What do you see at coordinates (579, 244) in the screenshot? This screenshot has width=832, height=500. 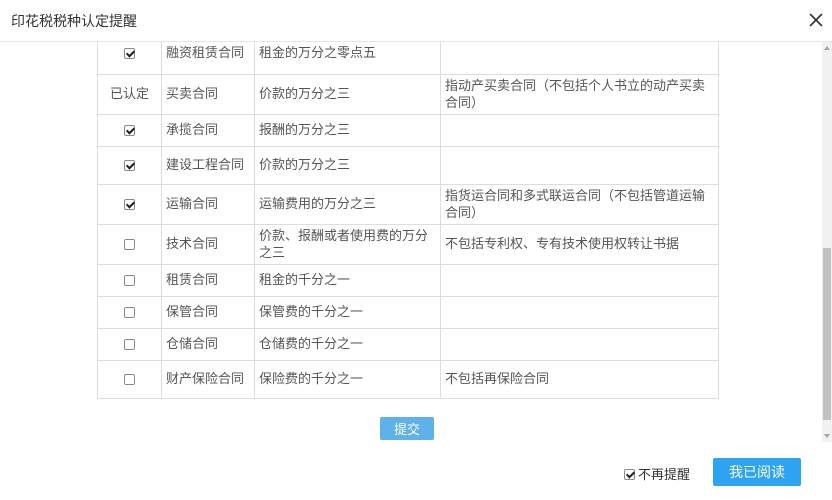 I see `remark: 不包括专利权、专有技术使用权转让书据` at bounding box center [579, 244].